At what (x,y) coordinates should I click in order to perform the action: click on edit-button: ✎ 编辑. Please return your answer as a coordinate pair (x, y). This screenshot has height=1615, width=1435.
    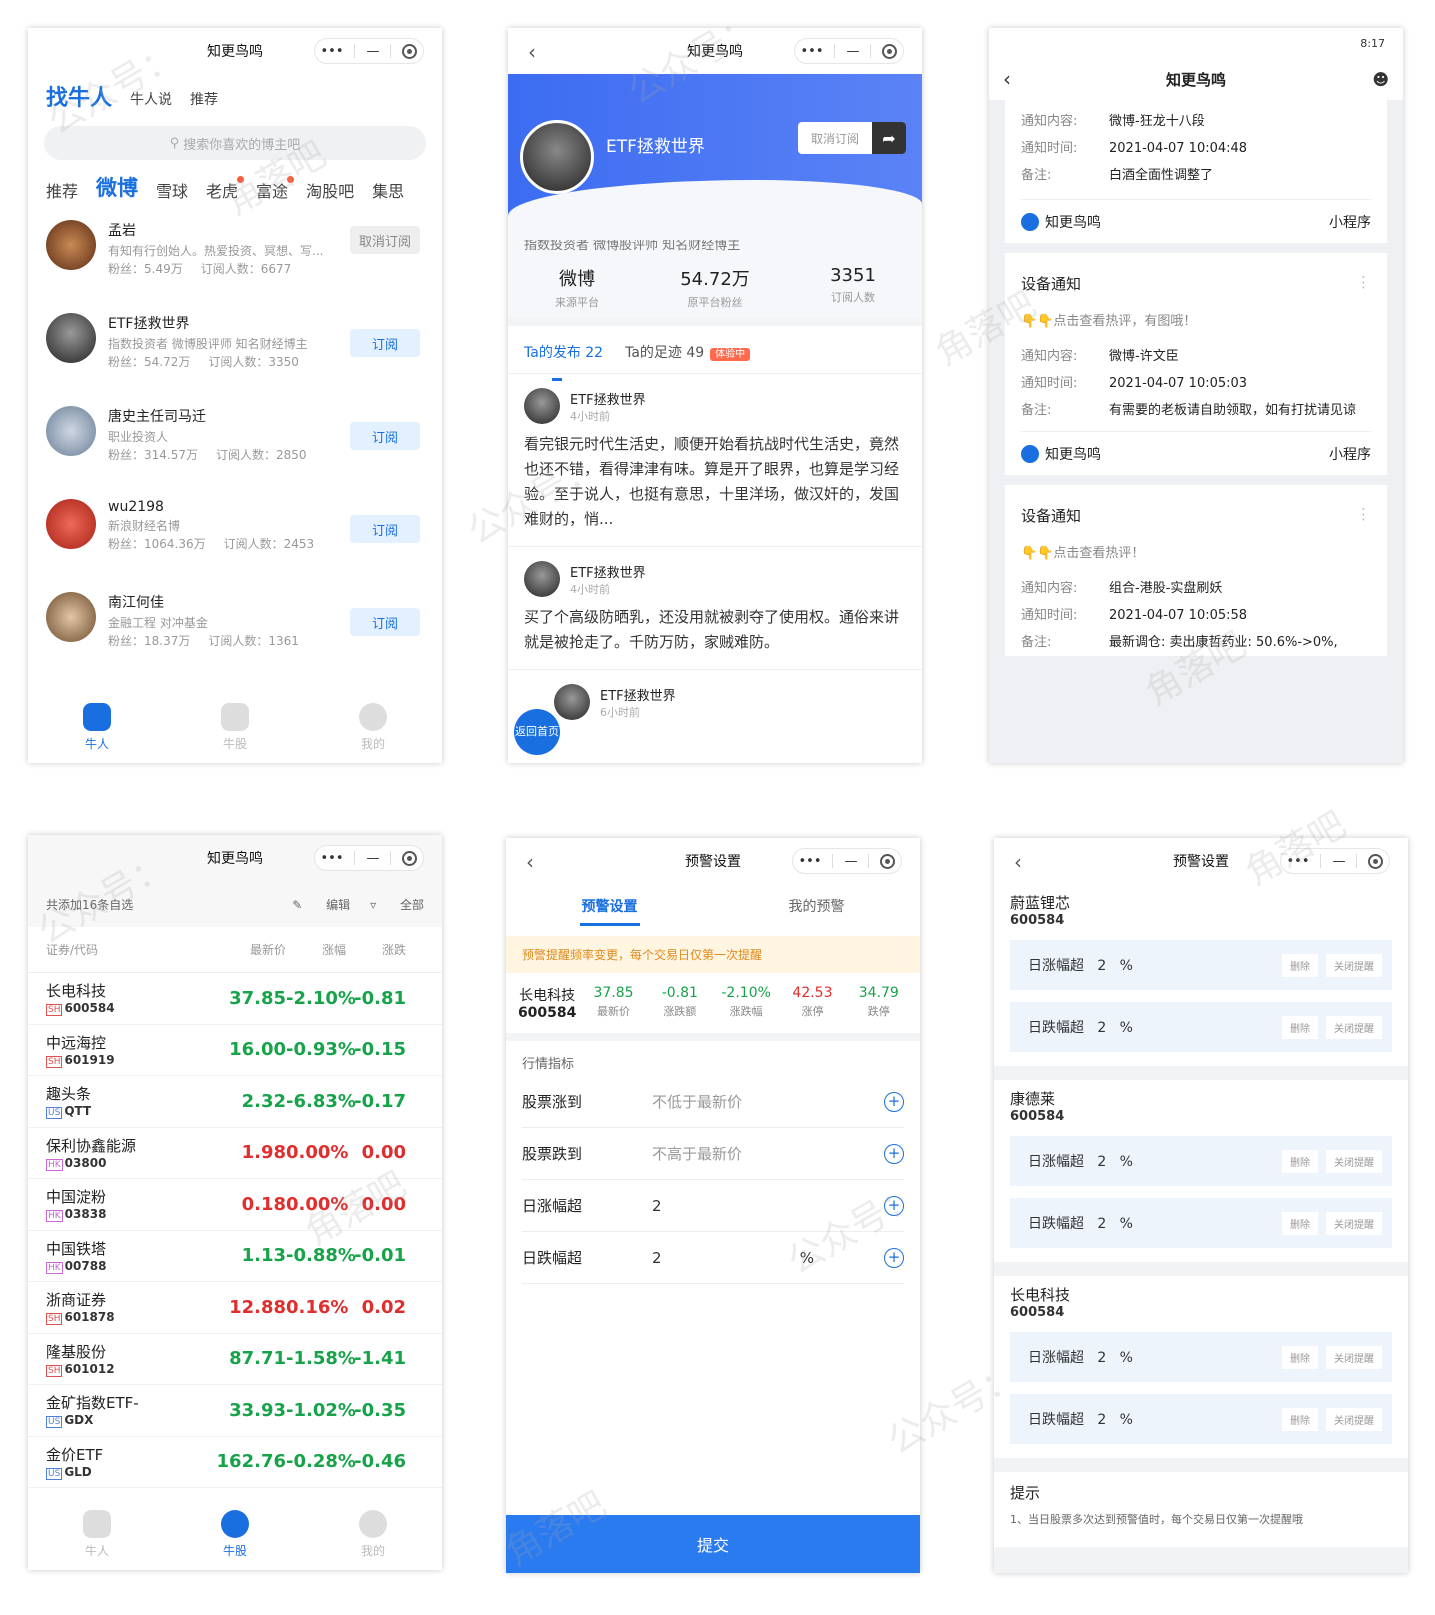
    Looking at the image, I should click on (321, 905).